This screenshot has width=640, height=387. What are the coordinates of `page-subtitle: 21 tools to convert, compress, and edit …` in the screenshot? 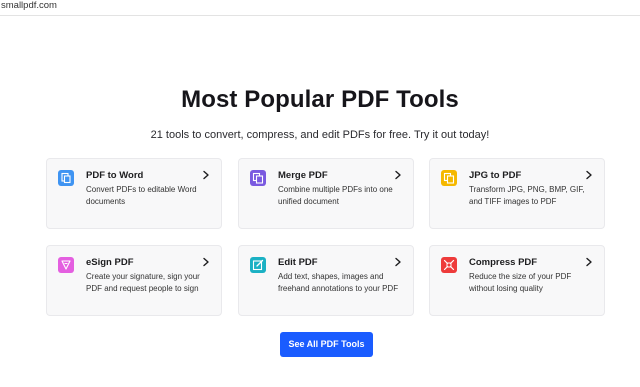 It's located at (320, 135).